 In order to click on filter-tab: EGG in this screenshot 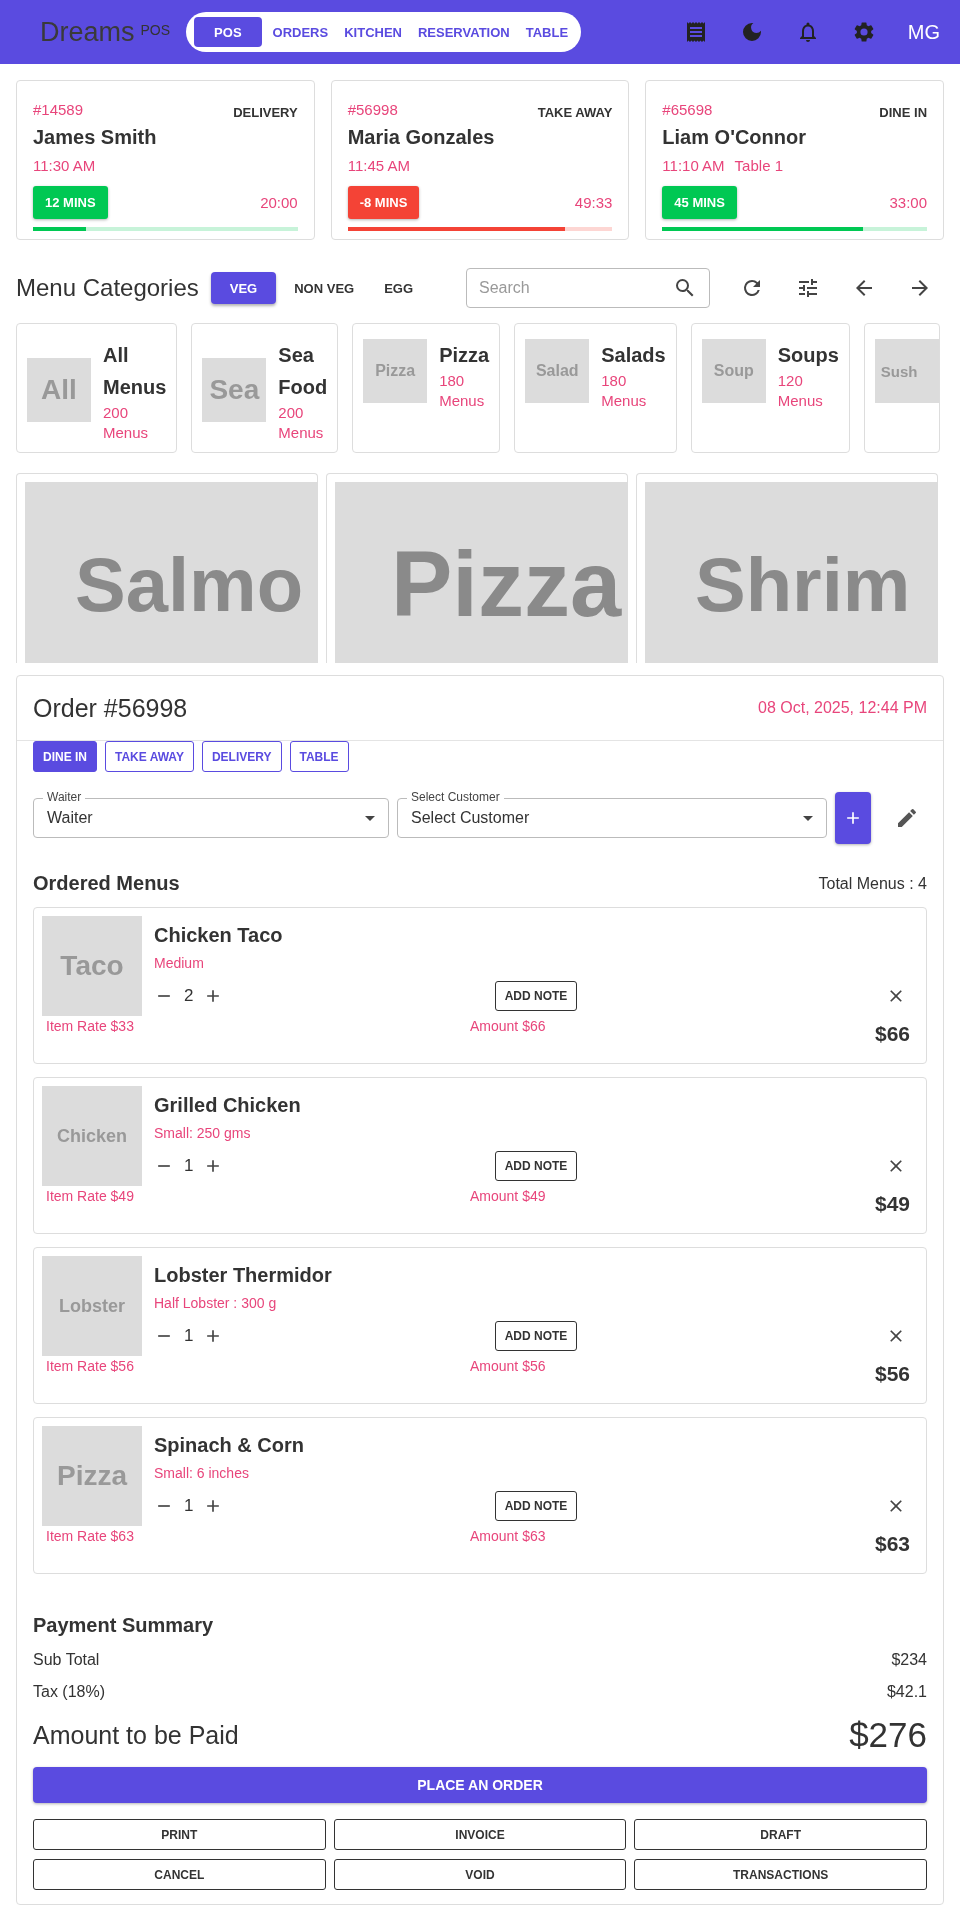, I will do `click(399, 288)`.